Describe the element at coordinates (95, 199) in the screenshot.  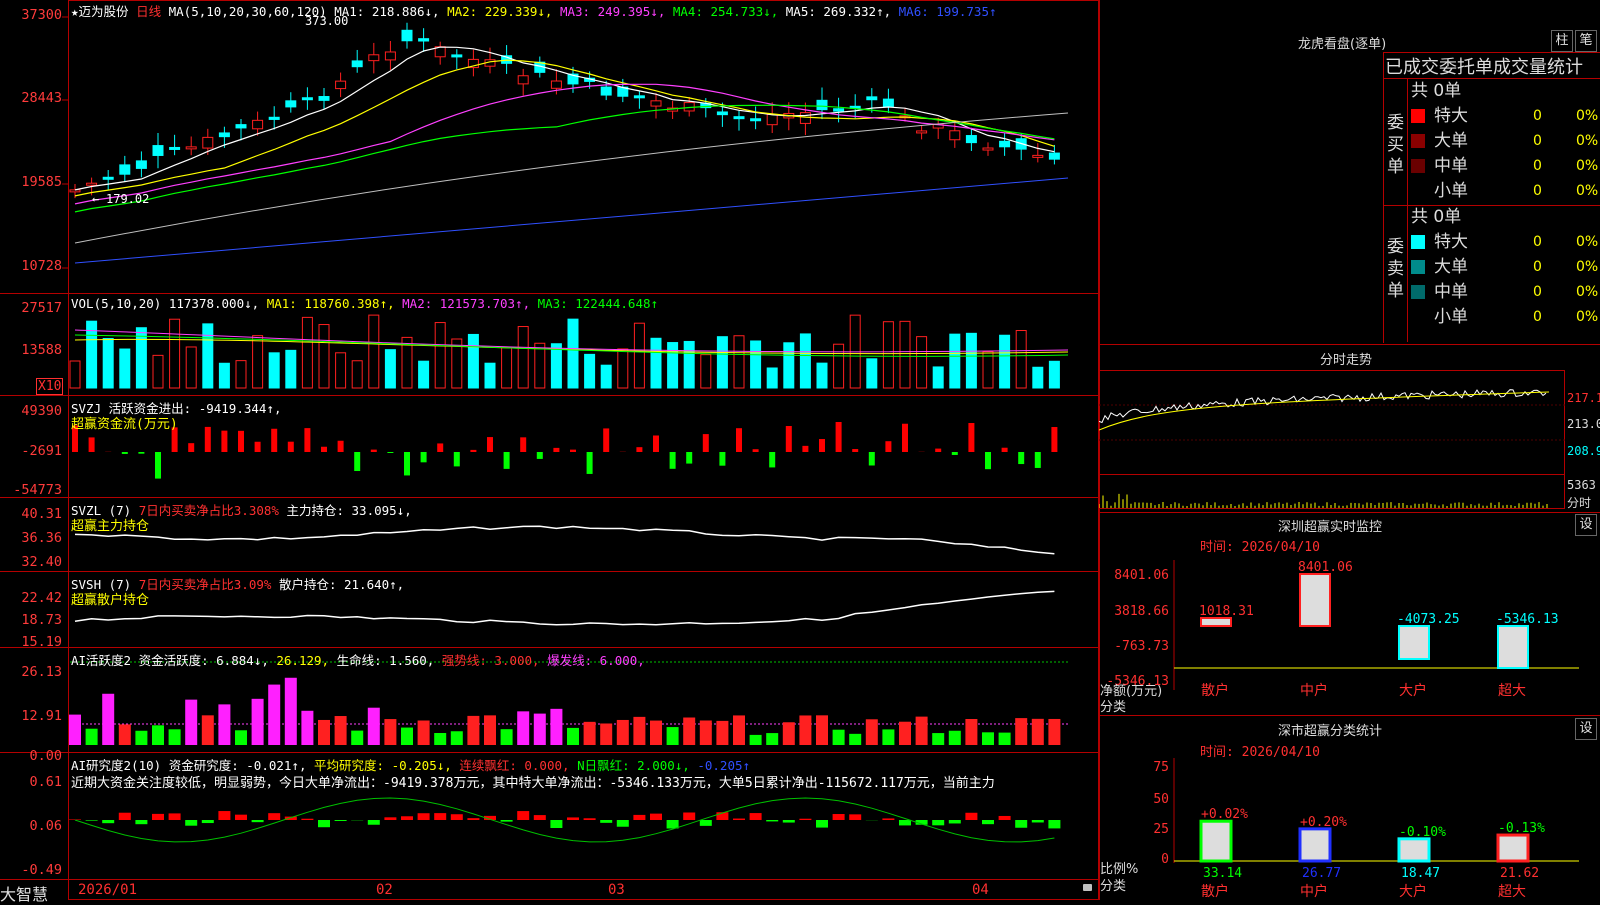
I see `arrow-left-icon: ←` at that location.